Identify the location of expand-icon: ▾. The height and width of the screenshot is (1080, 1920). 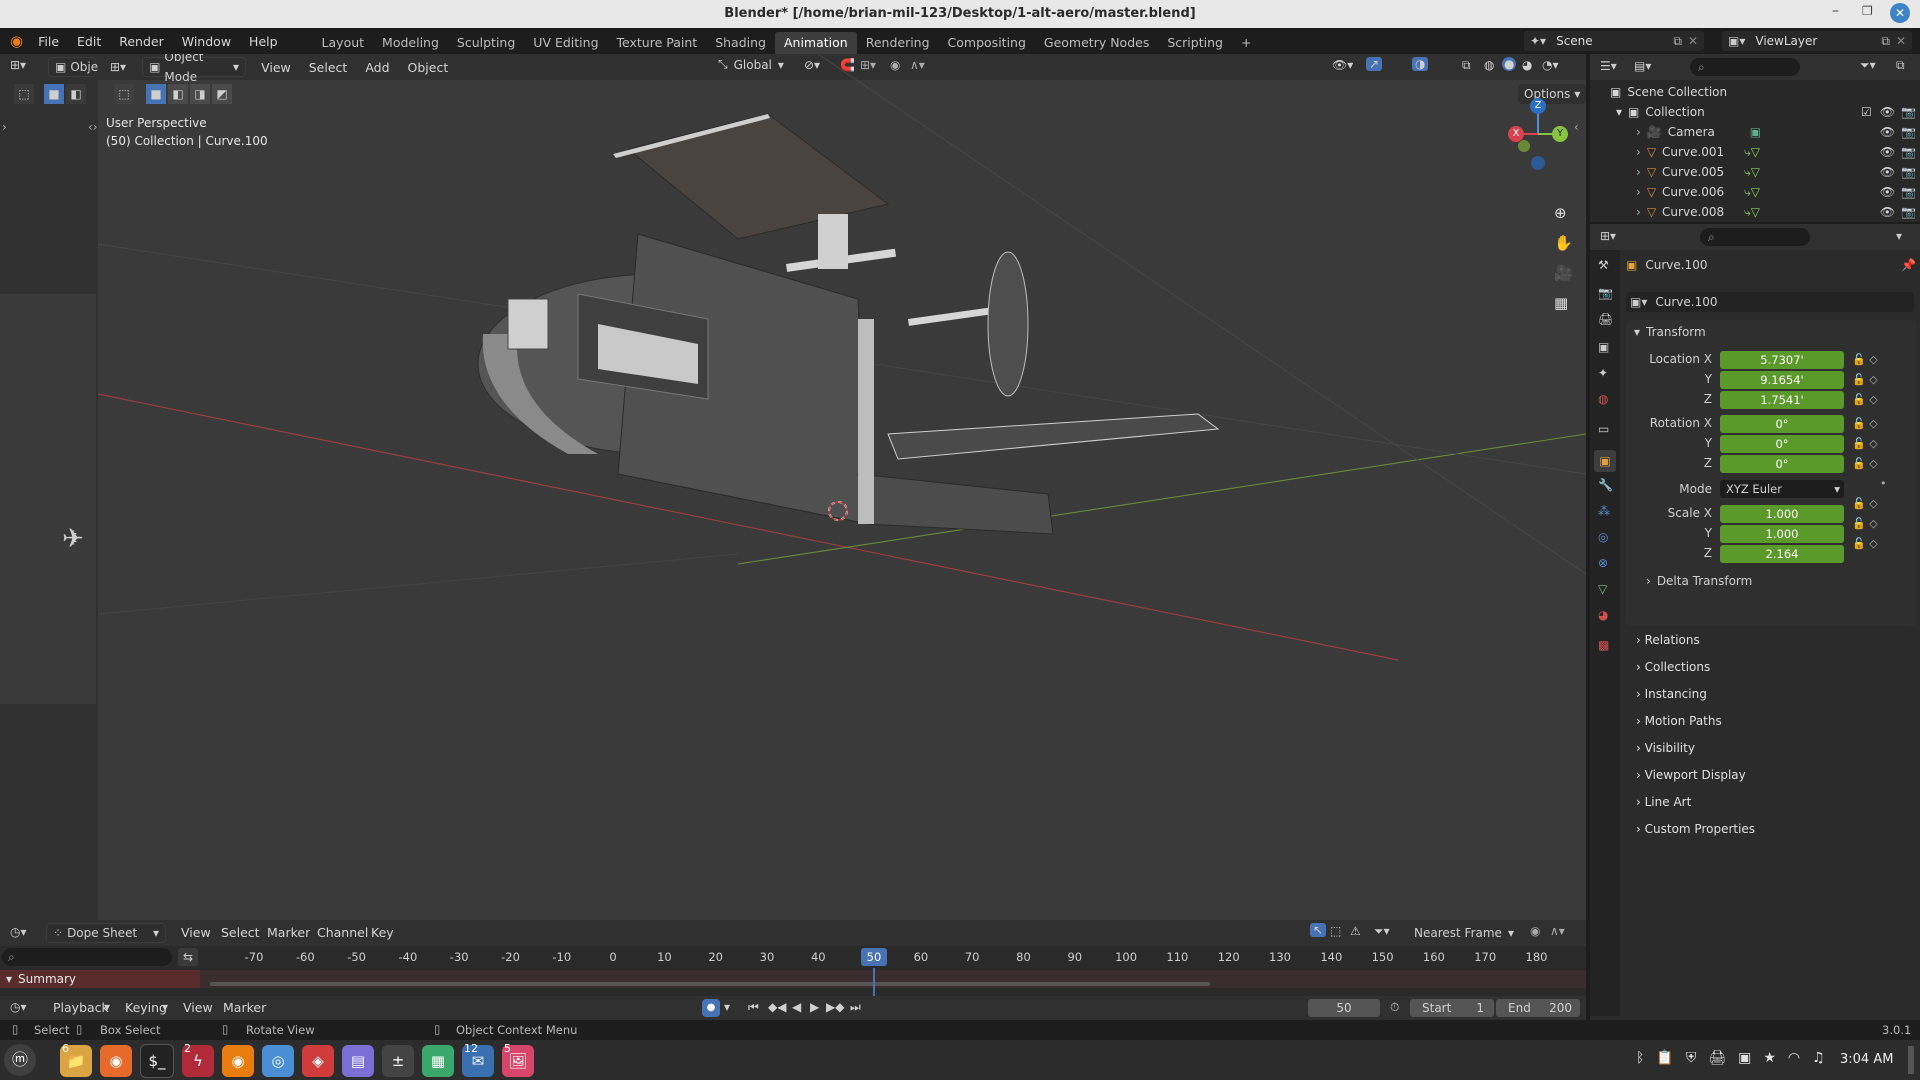
(1619, 112).